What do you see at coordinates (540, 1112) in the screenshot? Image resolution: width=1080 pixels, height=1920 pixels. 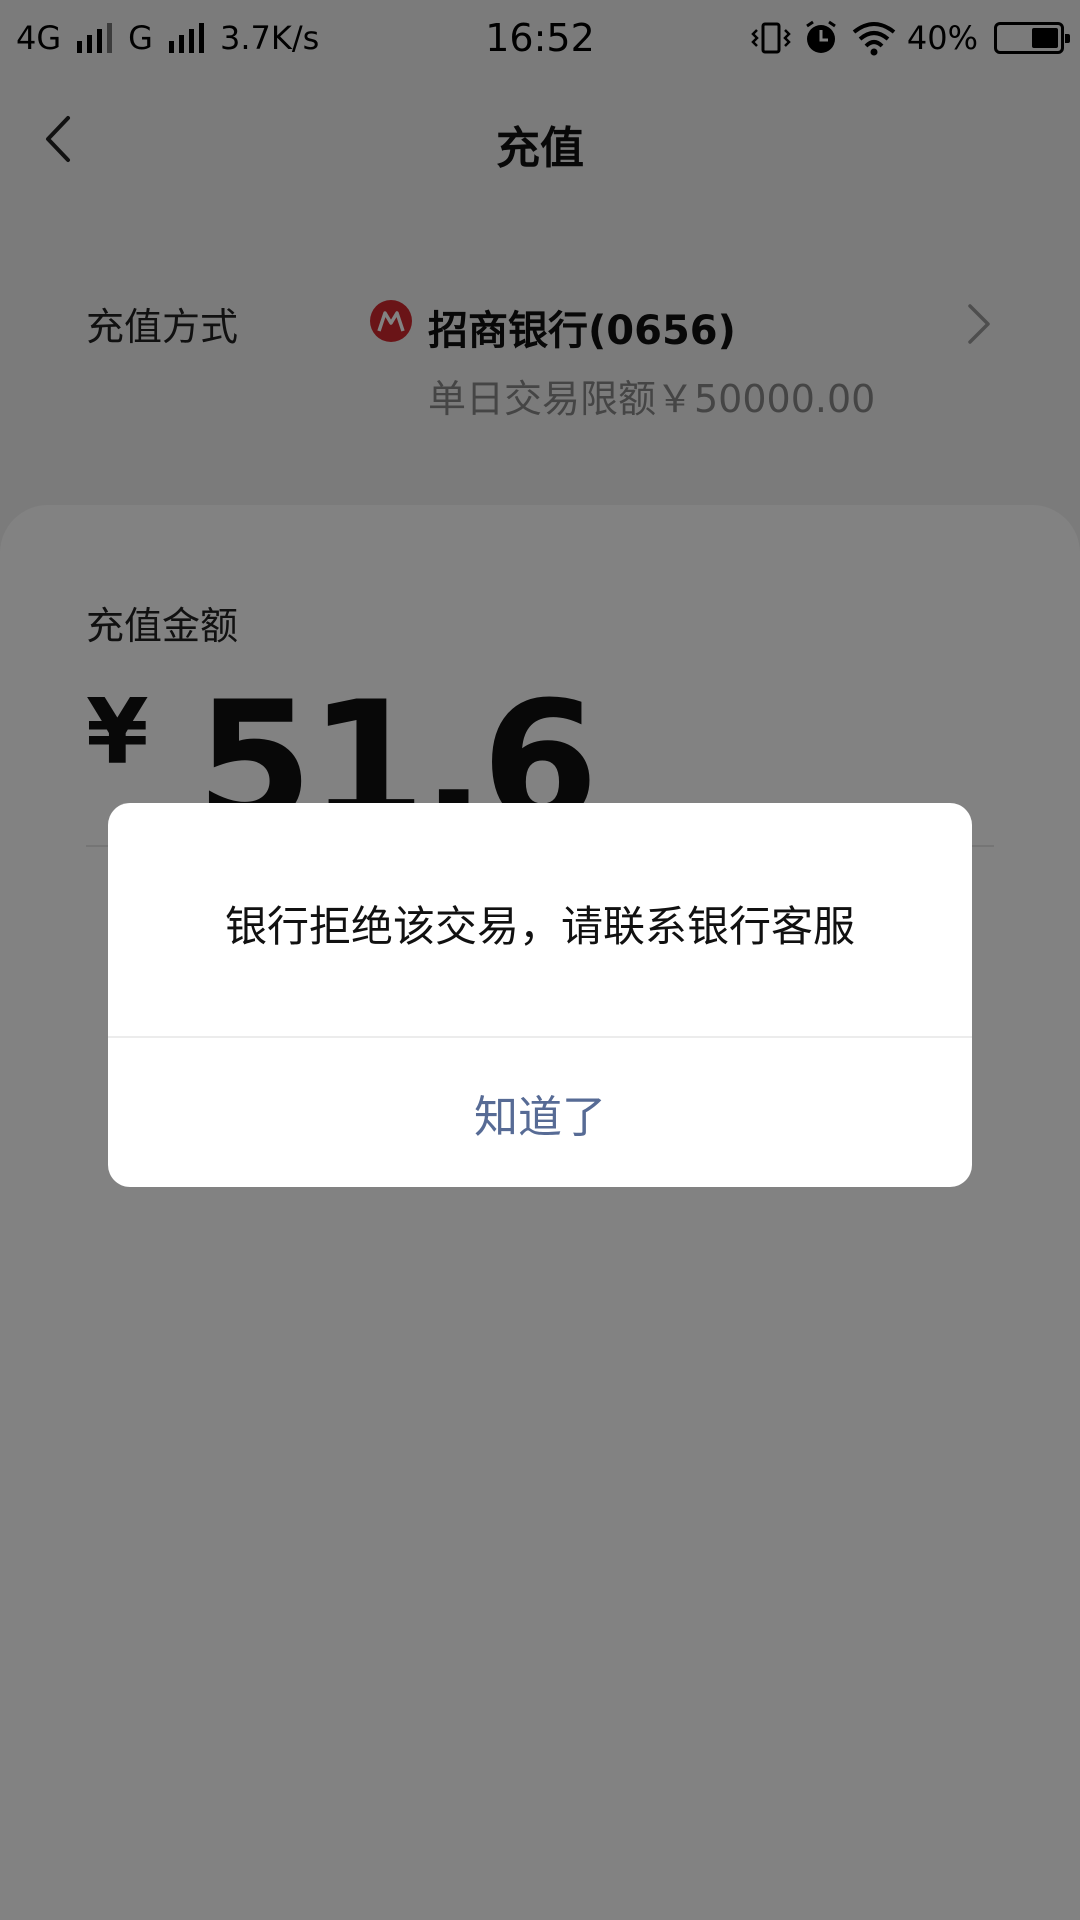 I see `confirm-button: 知道了` at bounding box center [540, 1112].